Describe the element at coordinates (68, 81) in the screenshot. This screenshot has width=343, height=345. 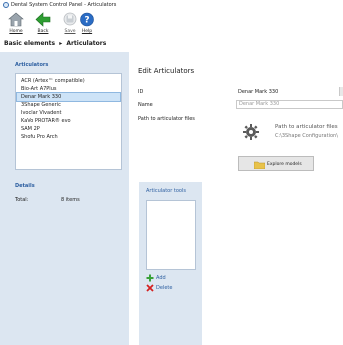
I see `list-item: ACR (Artex™ compatible)` at that location.